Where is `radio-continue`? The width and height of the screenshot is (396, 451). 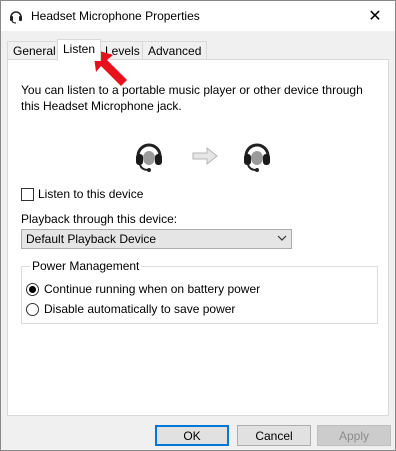
radio-continue is located at coordinates (32, 289).